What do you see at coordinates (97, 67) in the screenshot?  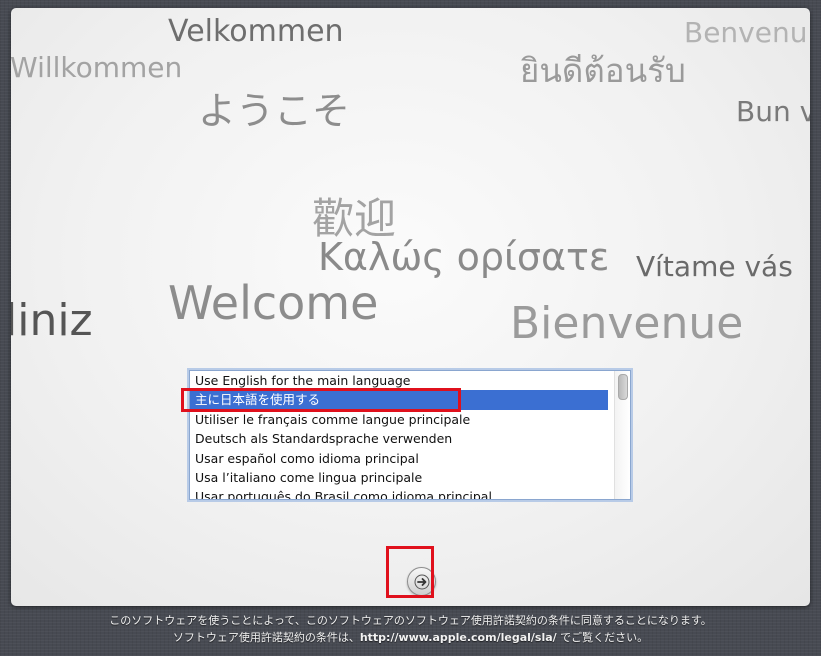 I see `greeting-german: Willkommen` at bounding box center [97, 67].